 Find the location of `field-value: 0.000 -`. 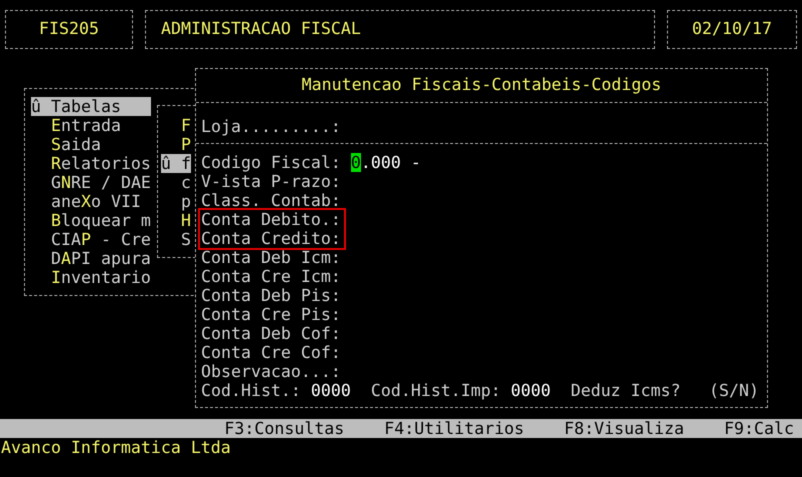

field-value: 0.000 - is located at coordinates (385, 162).